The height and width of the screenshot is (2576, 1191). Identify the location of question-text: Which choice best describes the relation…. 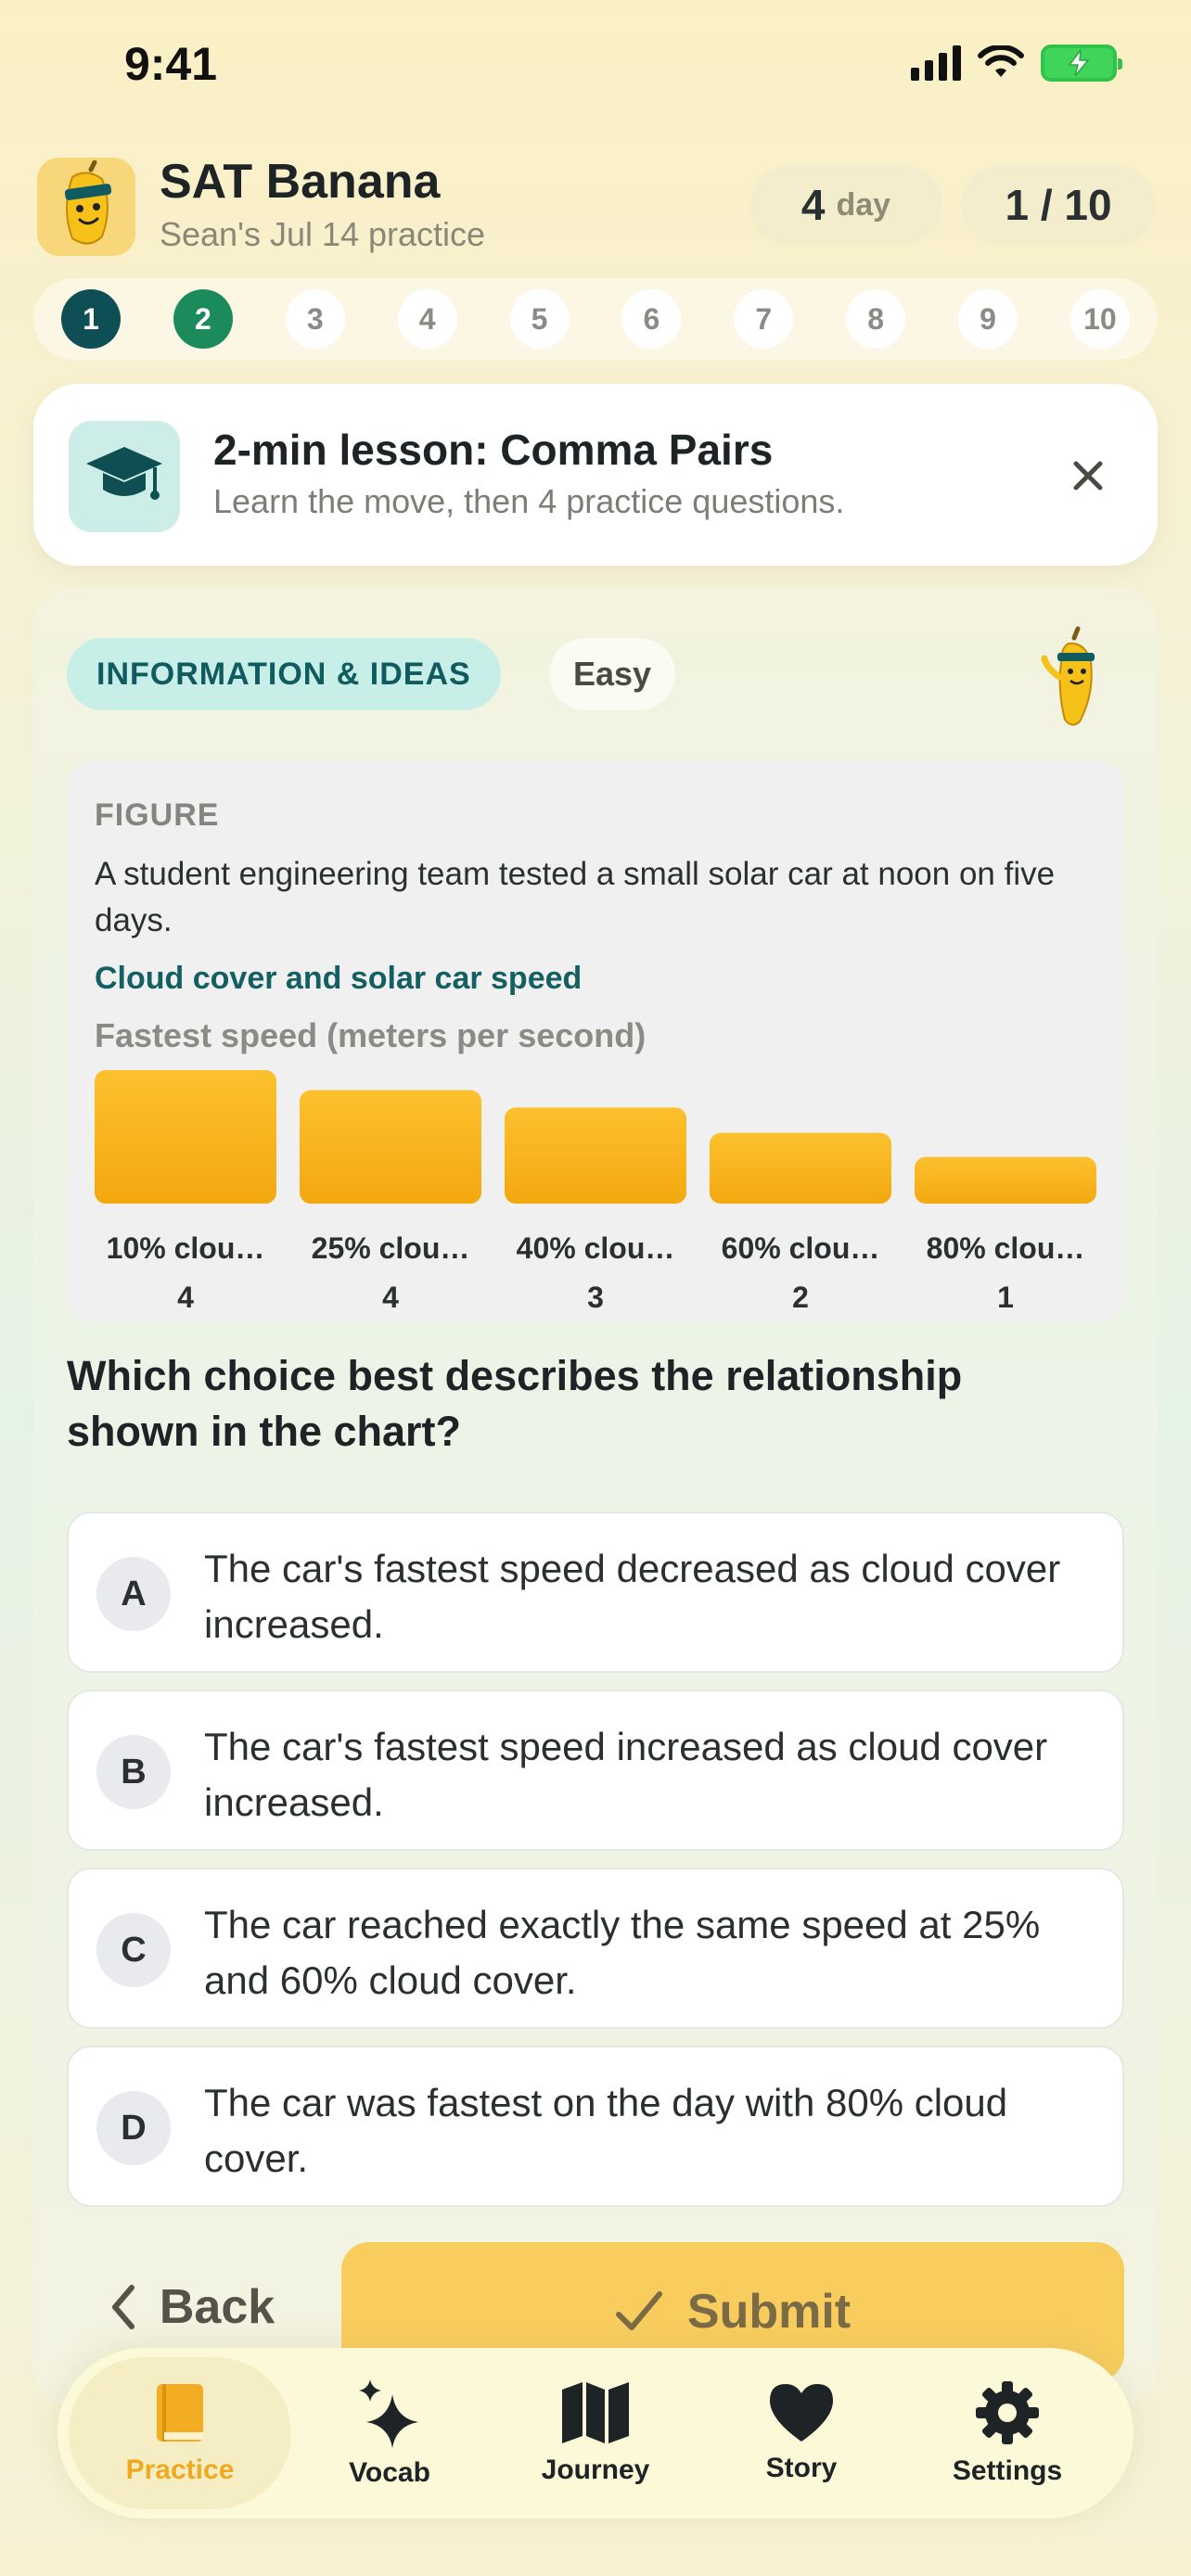
(515, 1404).